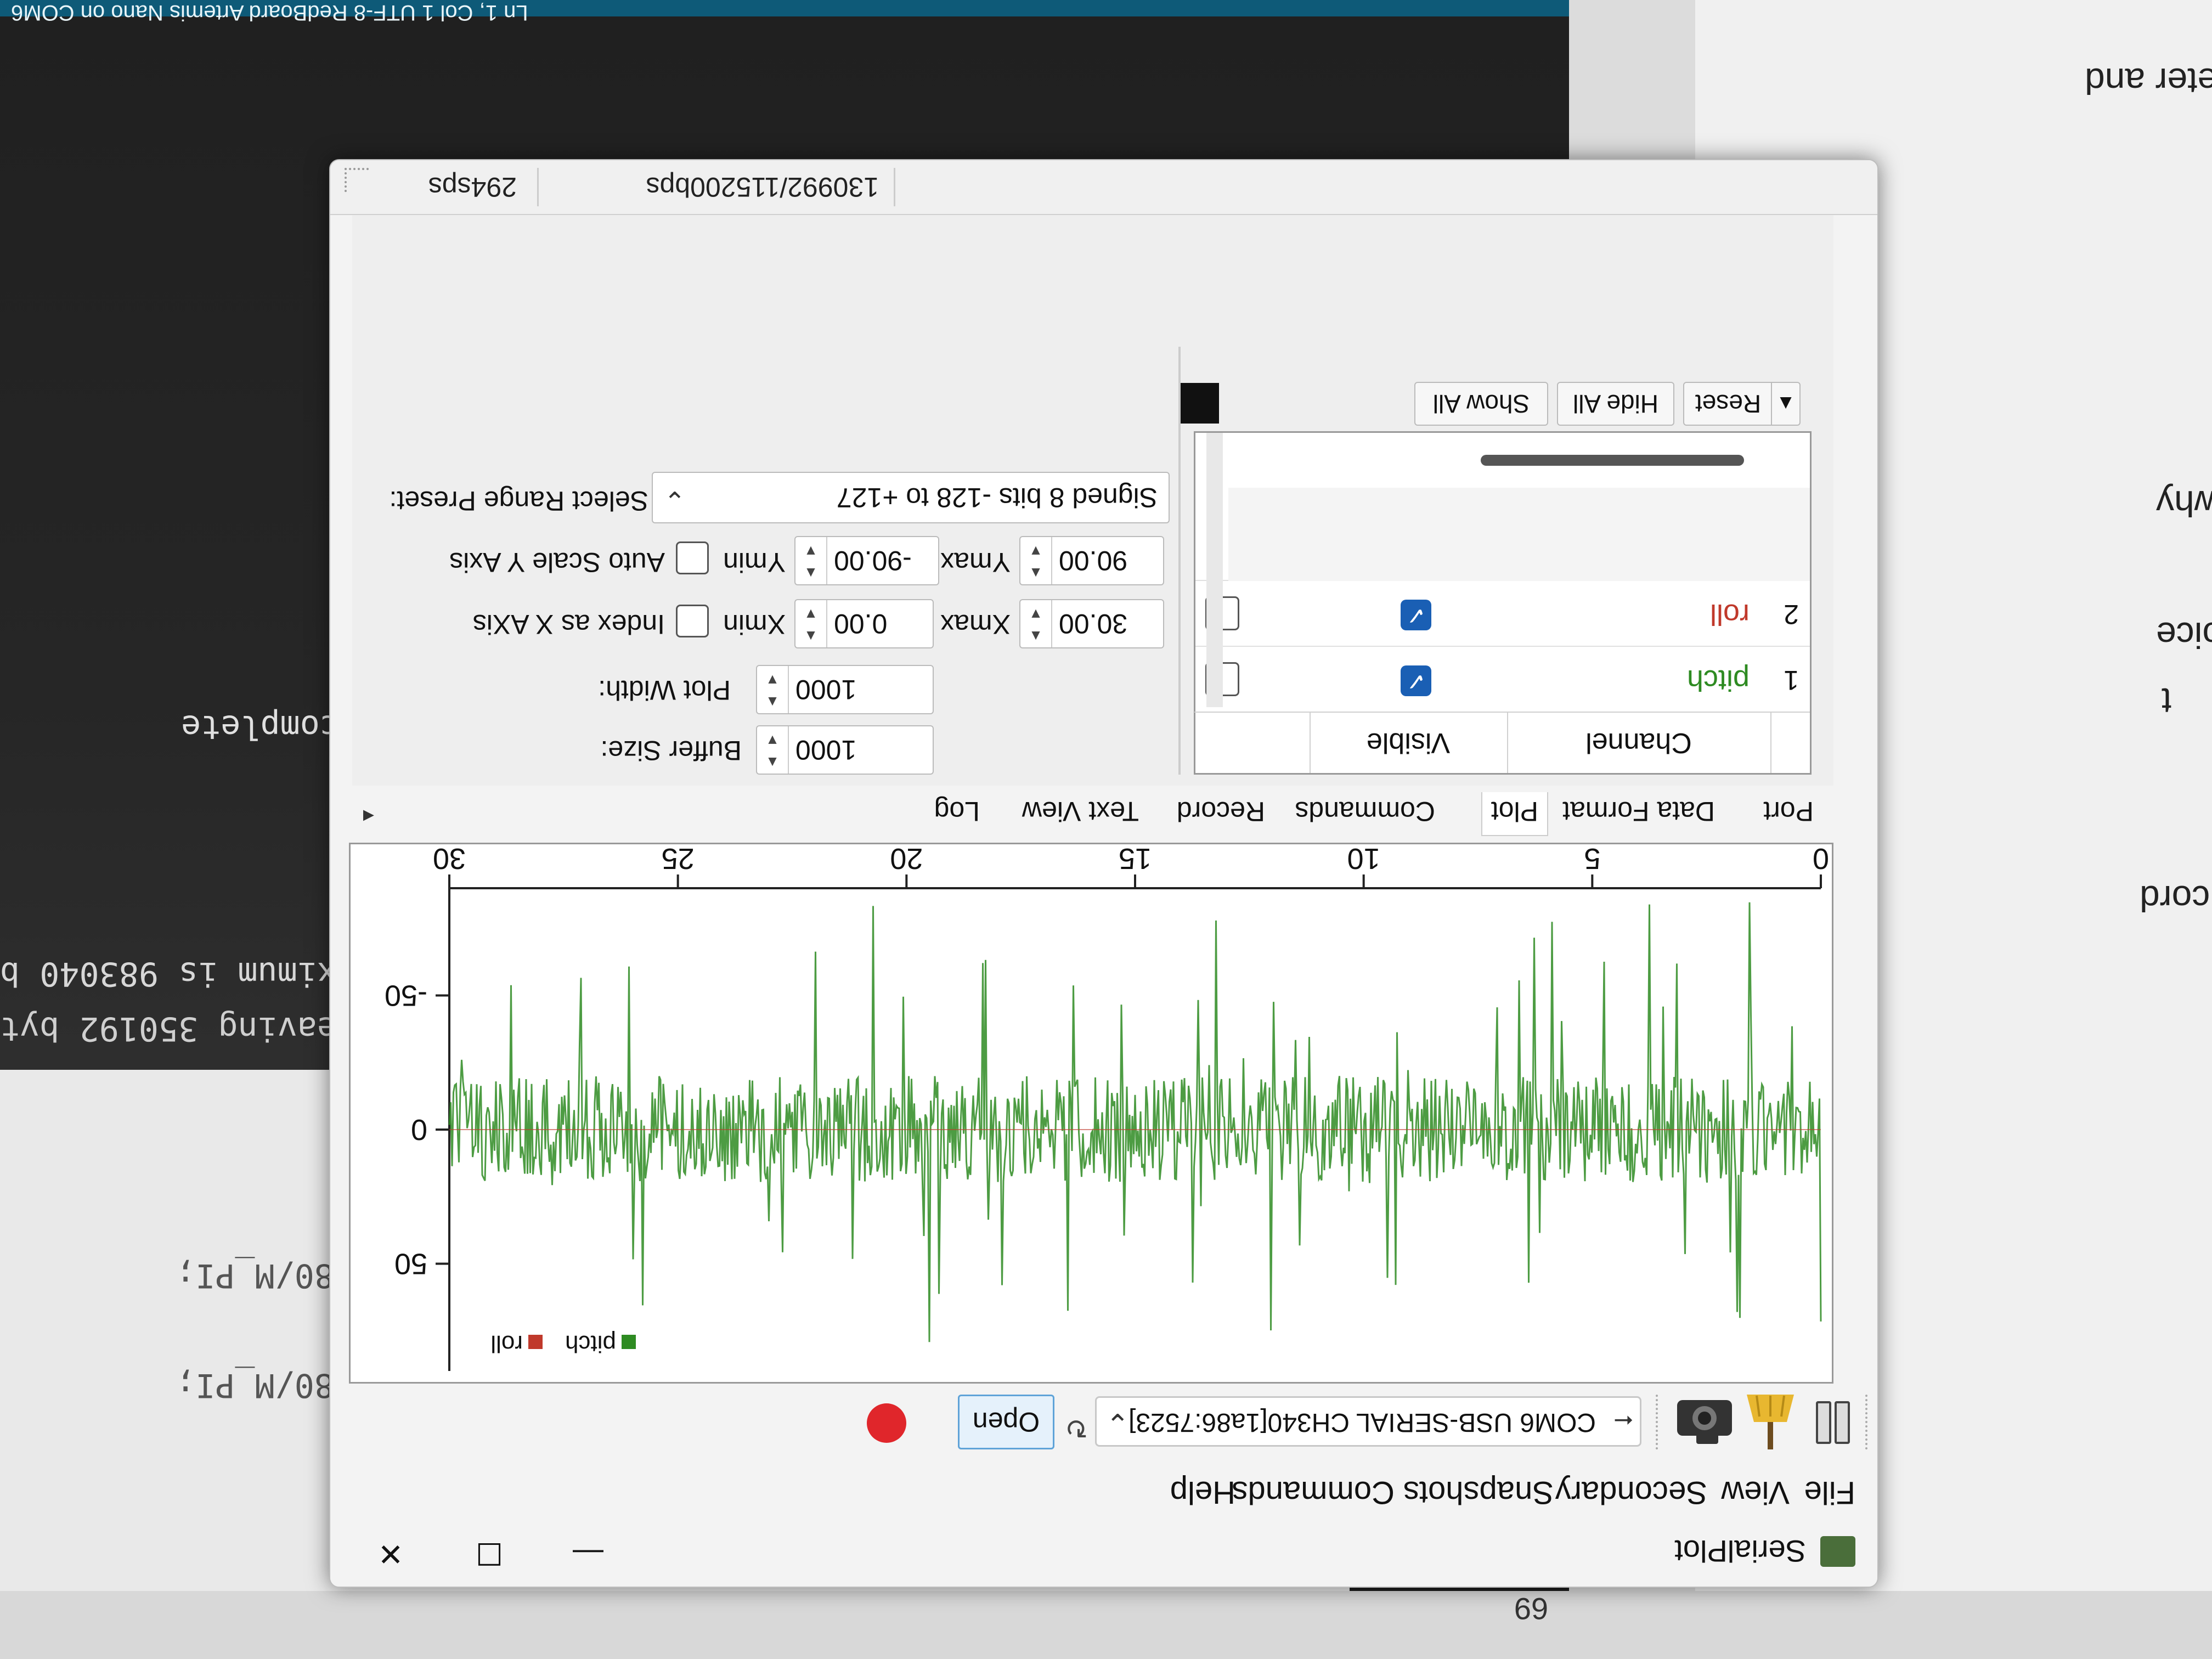 The image size is (2212, 1659). What do you see at coordinates (1180, 561) in the screenshot?
I see `panel-separator` at bounding box center [1180, 561].